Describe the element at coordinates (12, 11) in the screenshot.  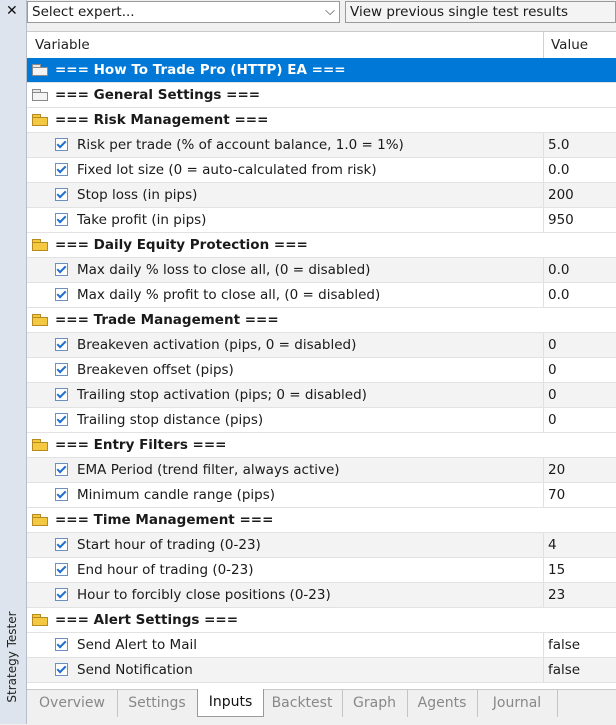
I see `close-icon: ✕` at that location.